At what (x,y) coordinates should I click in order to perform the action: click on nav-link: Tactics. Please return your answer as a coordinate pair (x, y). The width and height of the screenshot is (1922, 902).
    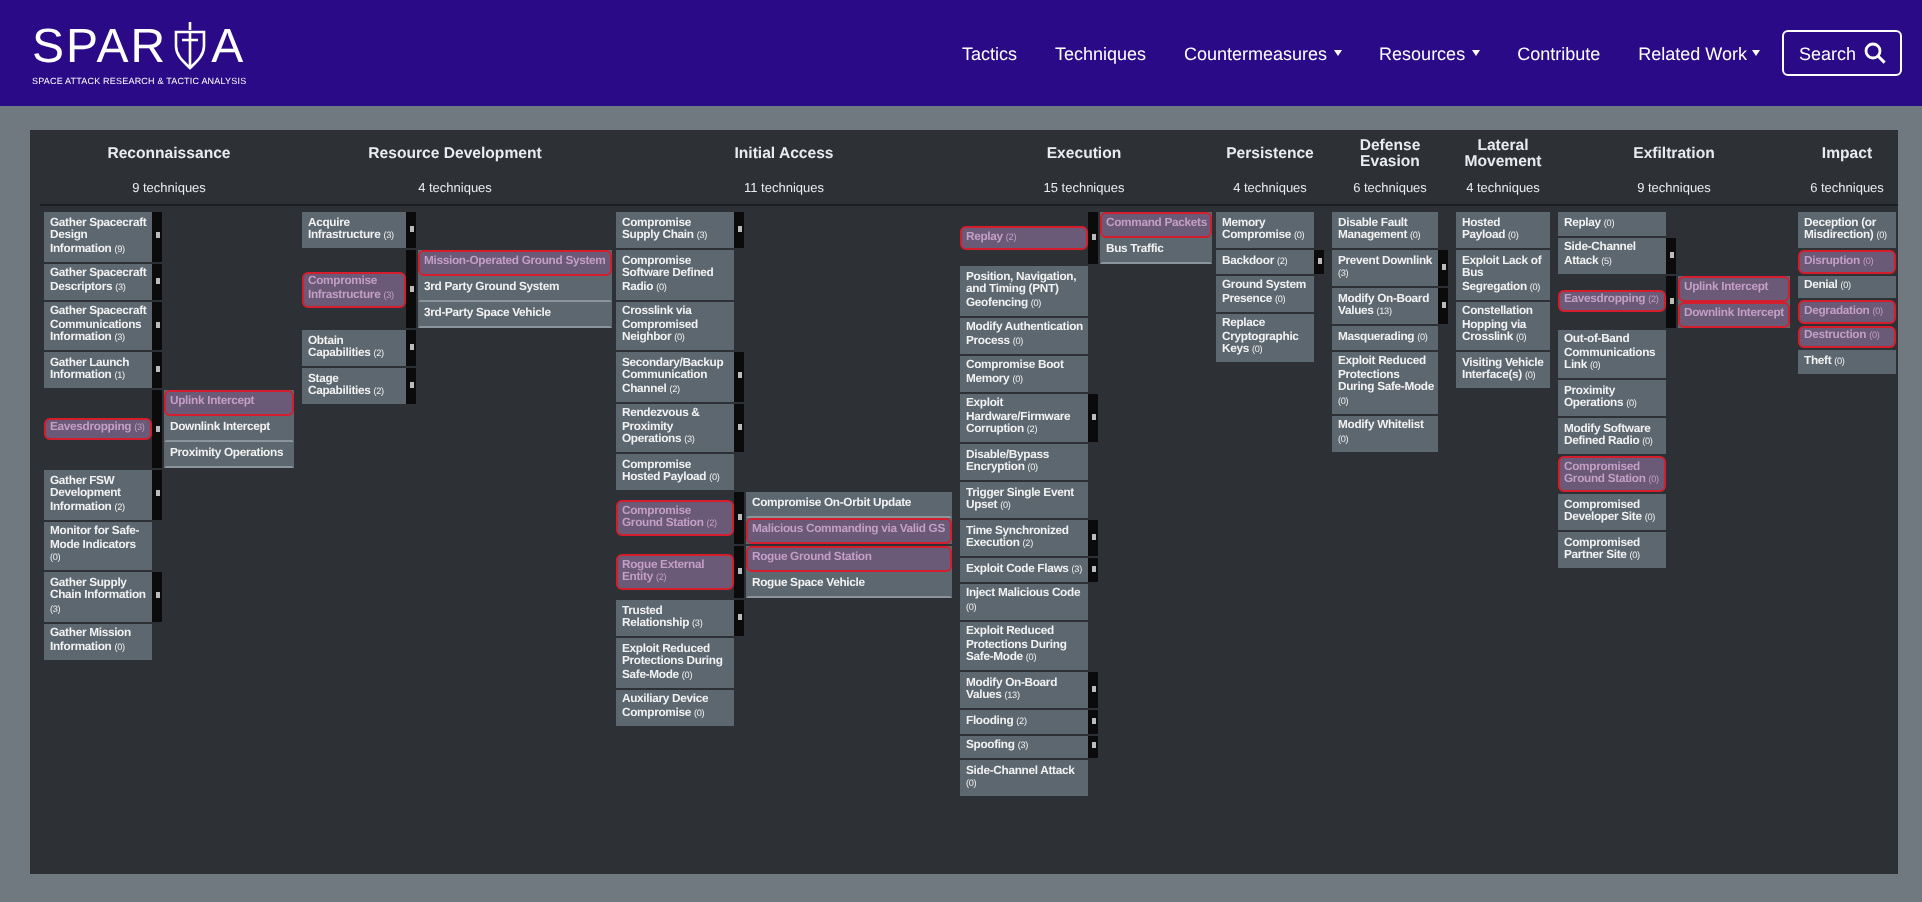
    Looking at the image, I should click on (989, 53).